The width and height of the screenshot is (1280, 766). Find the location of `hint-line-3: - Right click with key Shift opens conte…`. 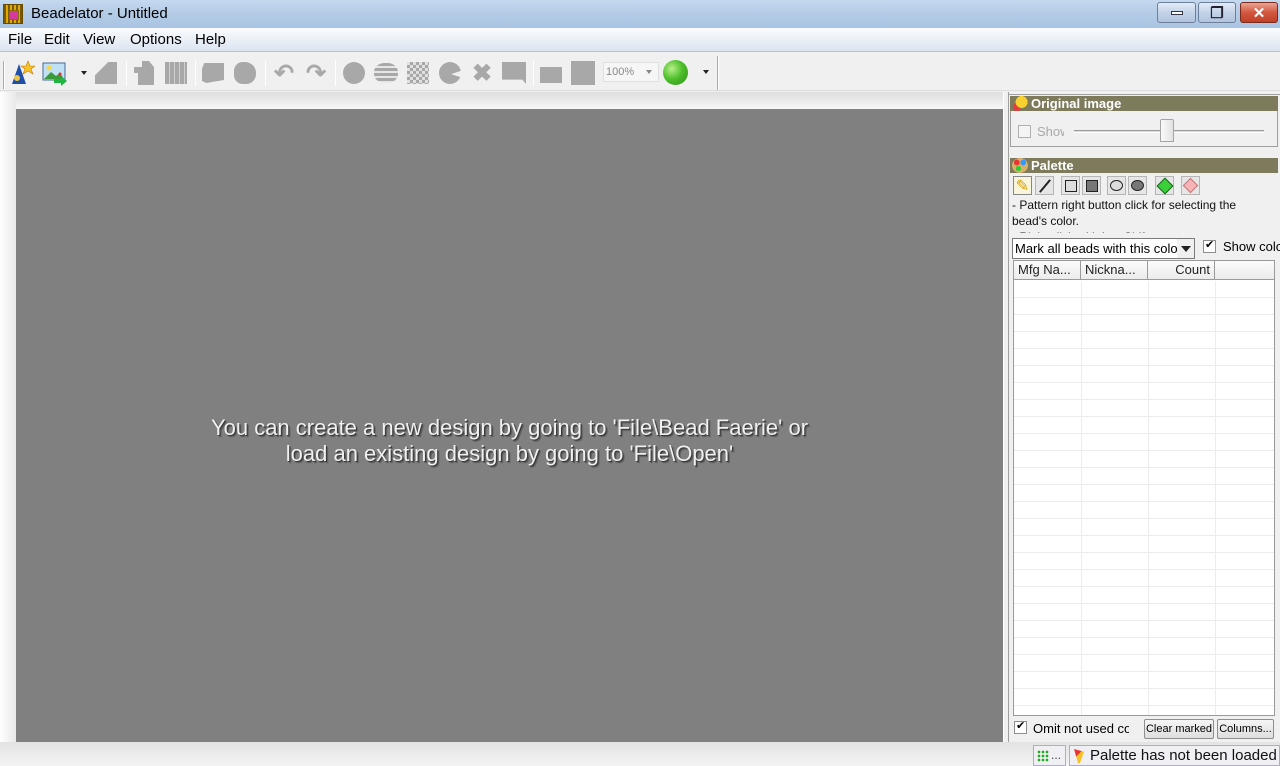

hint-line-3: - Right click with key Shift opens conte… is located at coordinates (1143, 231).